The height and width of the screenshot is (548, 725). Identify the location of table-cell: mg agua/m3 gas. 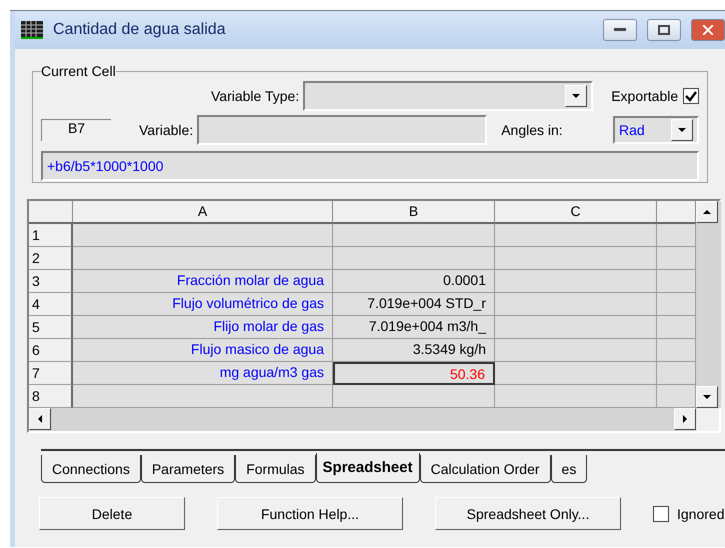
(203, 373).